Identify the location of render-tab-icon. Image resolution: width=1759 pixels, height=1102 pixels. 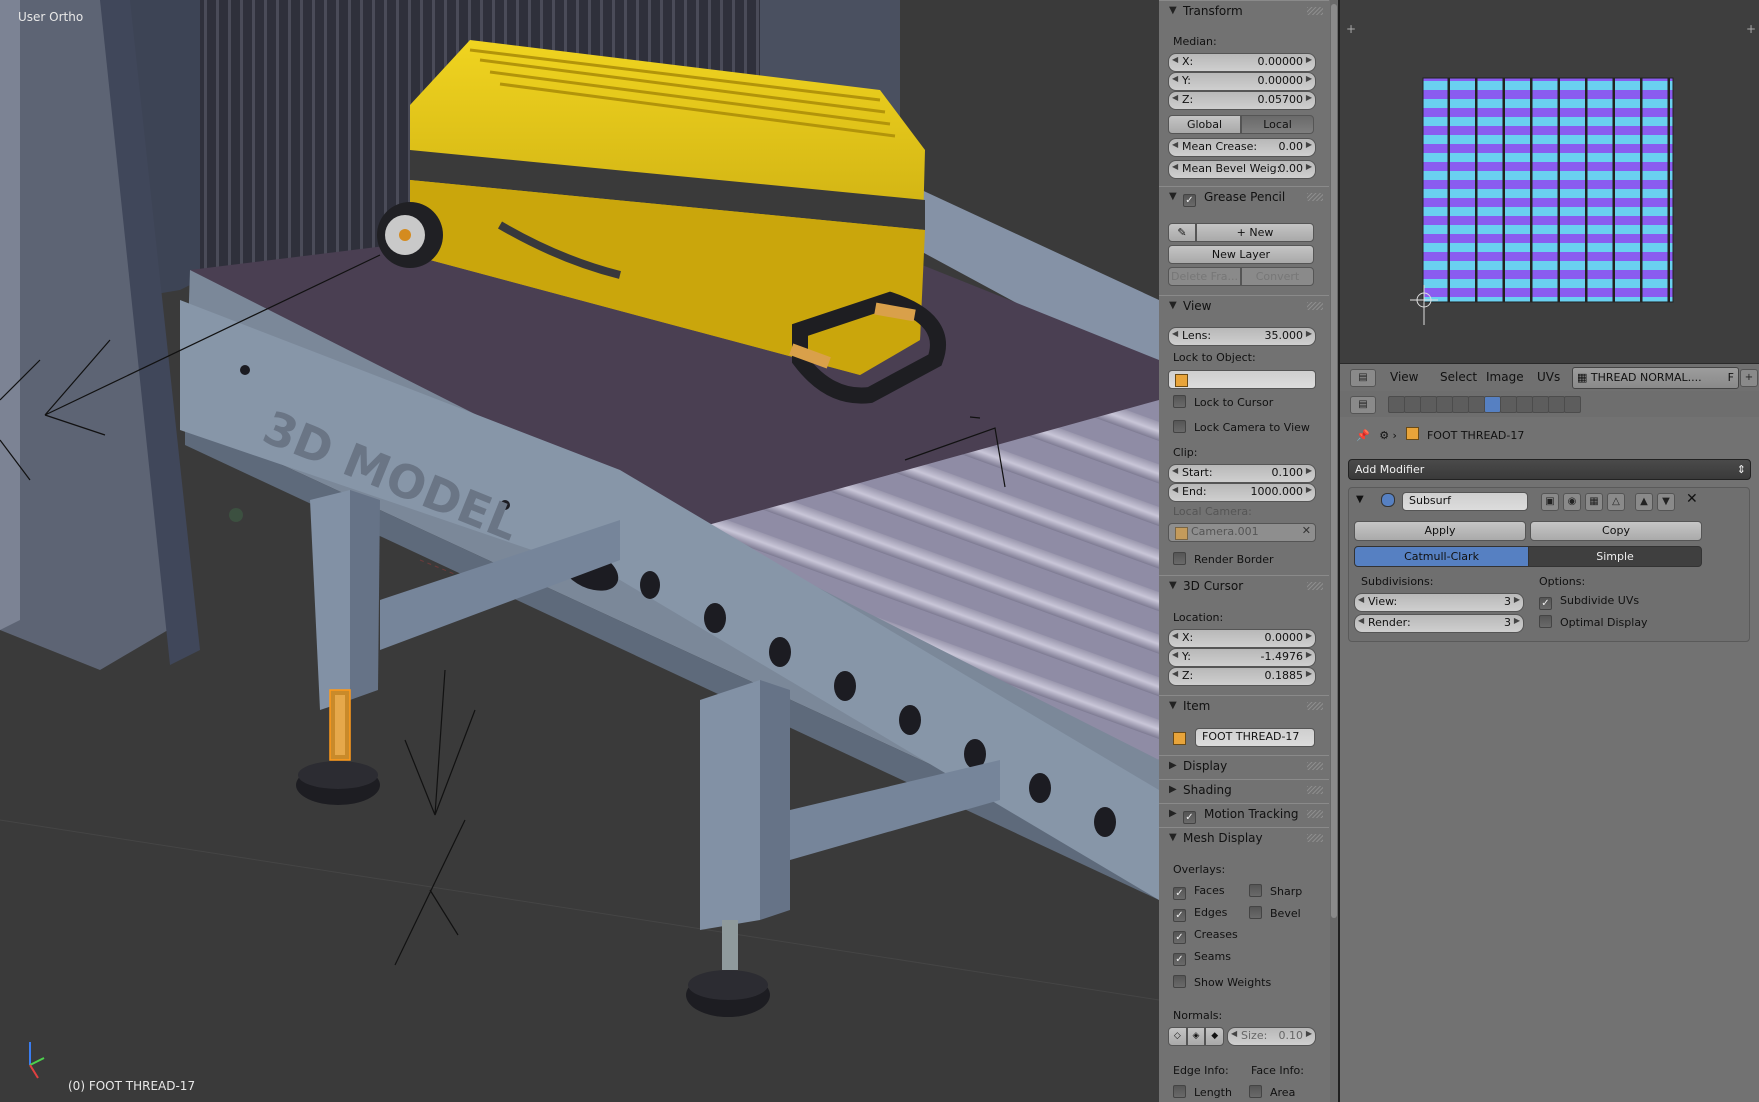
(1396, 404).